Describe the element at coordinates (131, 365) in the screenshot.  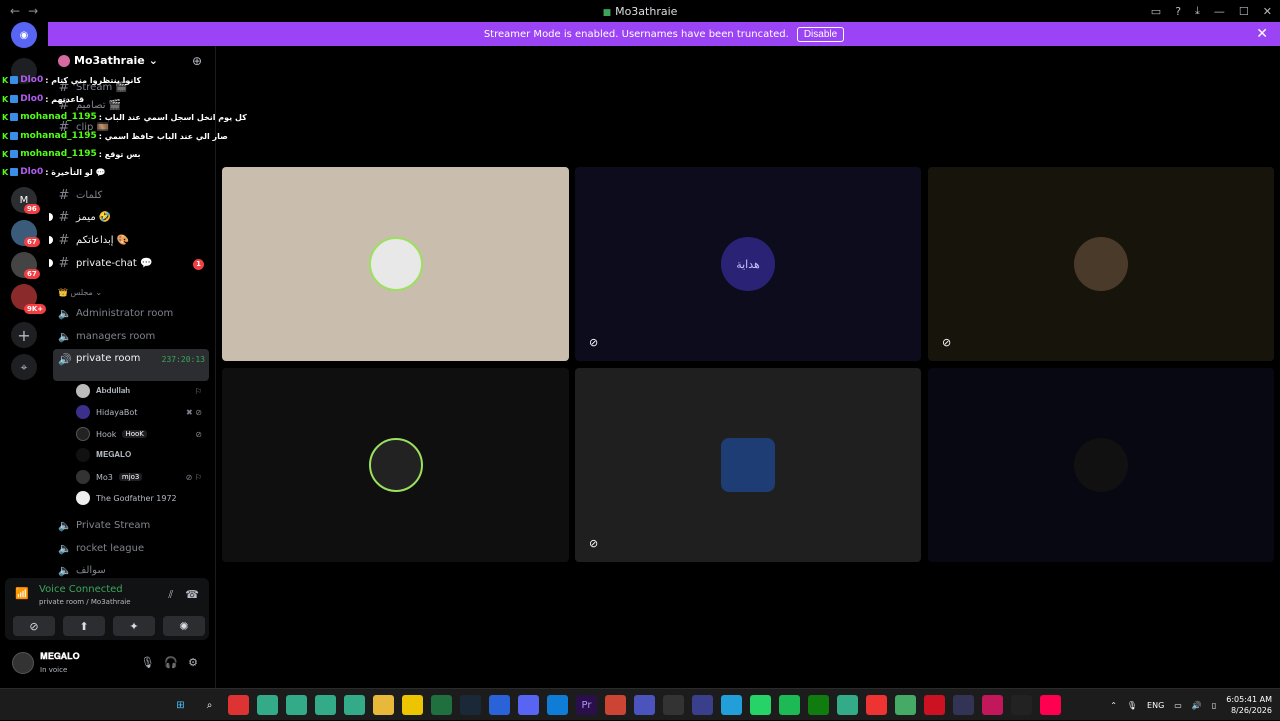
I see `voice-channel-active: 🔊 private room 237:20:13` at that location.